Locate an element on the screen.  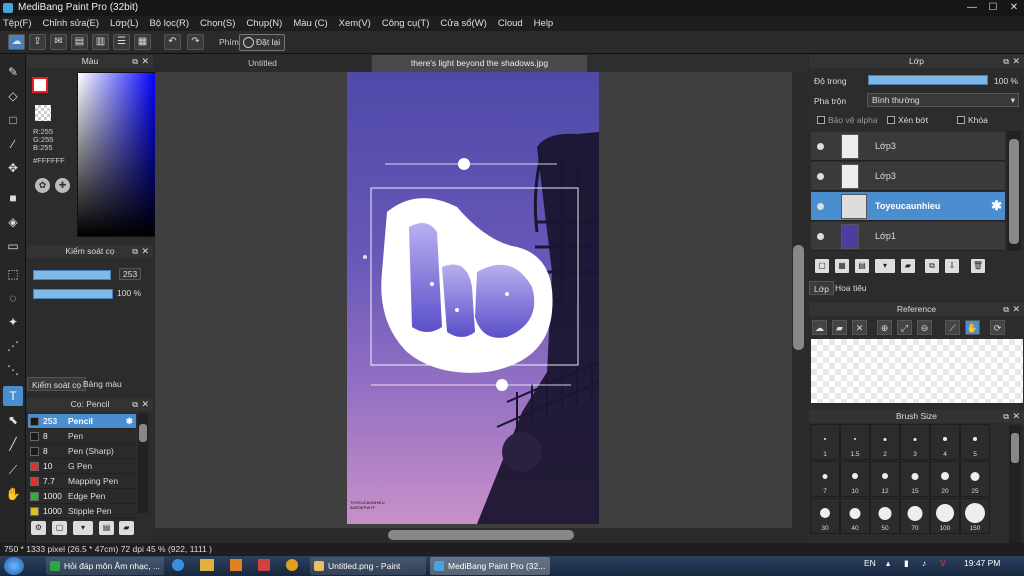
brush-item: 1000 Stipple Pen is located at coordinates (82, 511).